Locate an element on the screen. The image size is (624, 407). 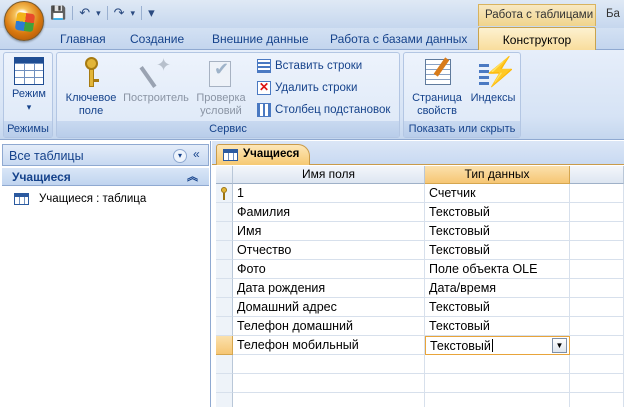
field-name-cell: Фамилия is located at coordinates (329, 212).